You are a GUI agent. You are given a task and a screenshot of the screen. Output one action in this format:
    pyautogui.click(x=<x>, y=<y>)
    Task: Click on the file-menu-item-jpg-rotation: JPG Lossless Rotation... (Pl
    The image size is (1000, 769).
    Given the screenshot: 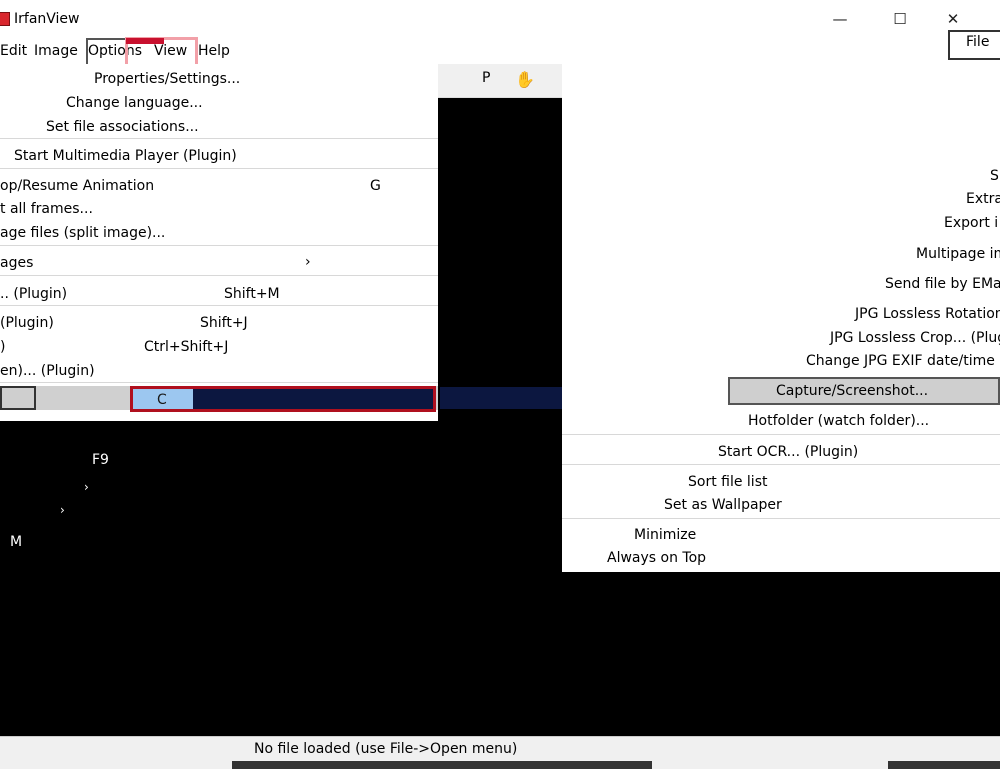 What is the action you would take?
    pyautogui.click(x=927, y=315)
    